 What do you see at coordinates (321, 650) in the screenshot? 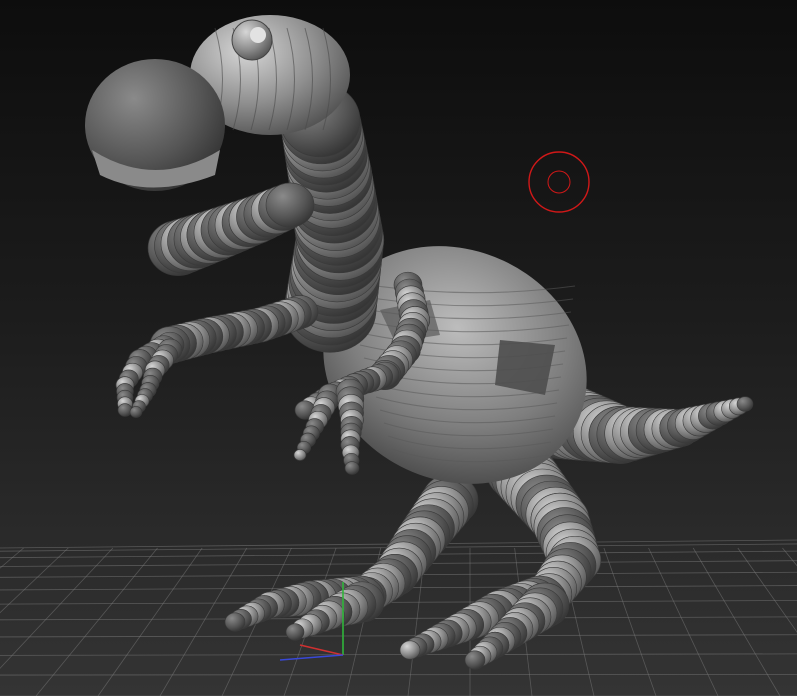
I see `x-axis` at bounding box center [321, 650].